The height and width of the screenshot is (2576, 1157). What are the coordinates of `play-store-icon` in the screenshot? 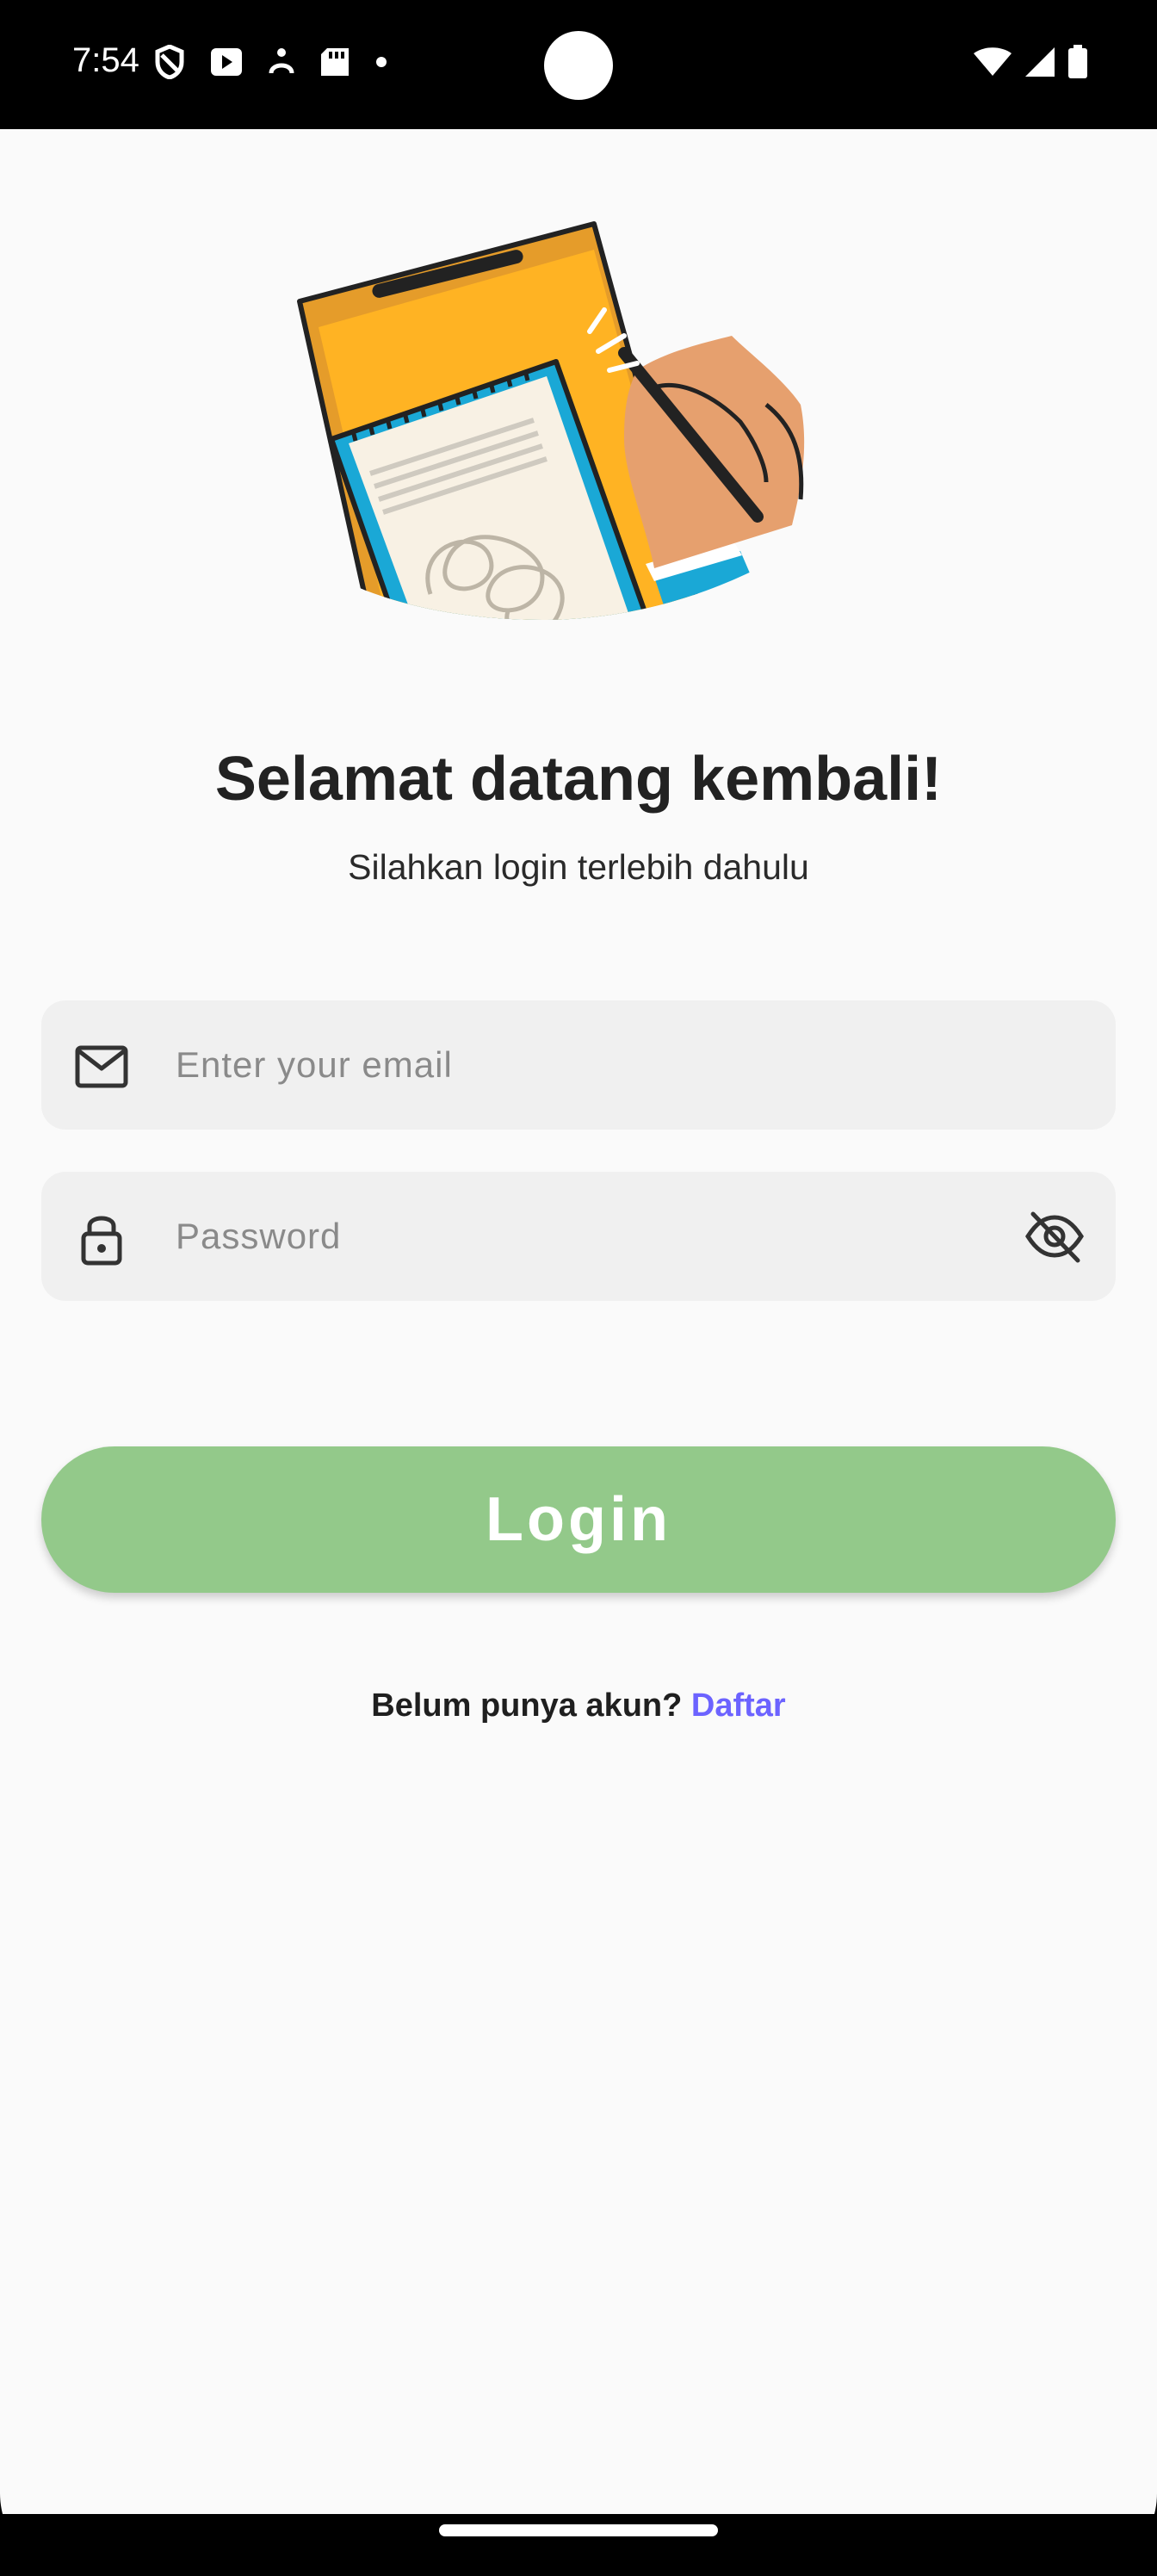 It's located at (227, 62).